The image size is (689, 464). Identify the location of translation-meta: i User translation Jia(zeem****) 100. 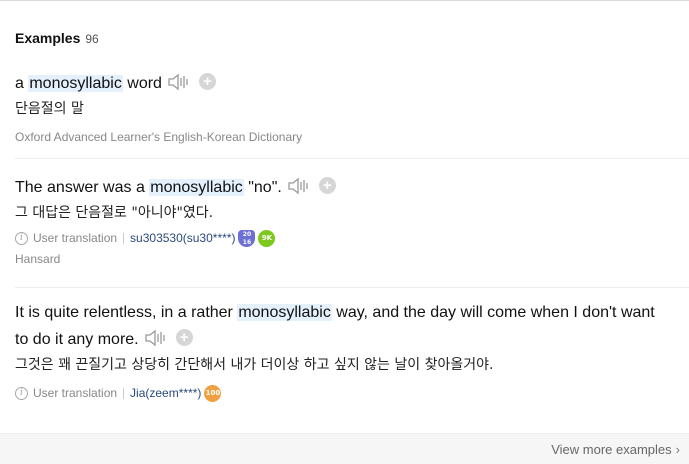
(352, 393).